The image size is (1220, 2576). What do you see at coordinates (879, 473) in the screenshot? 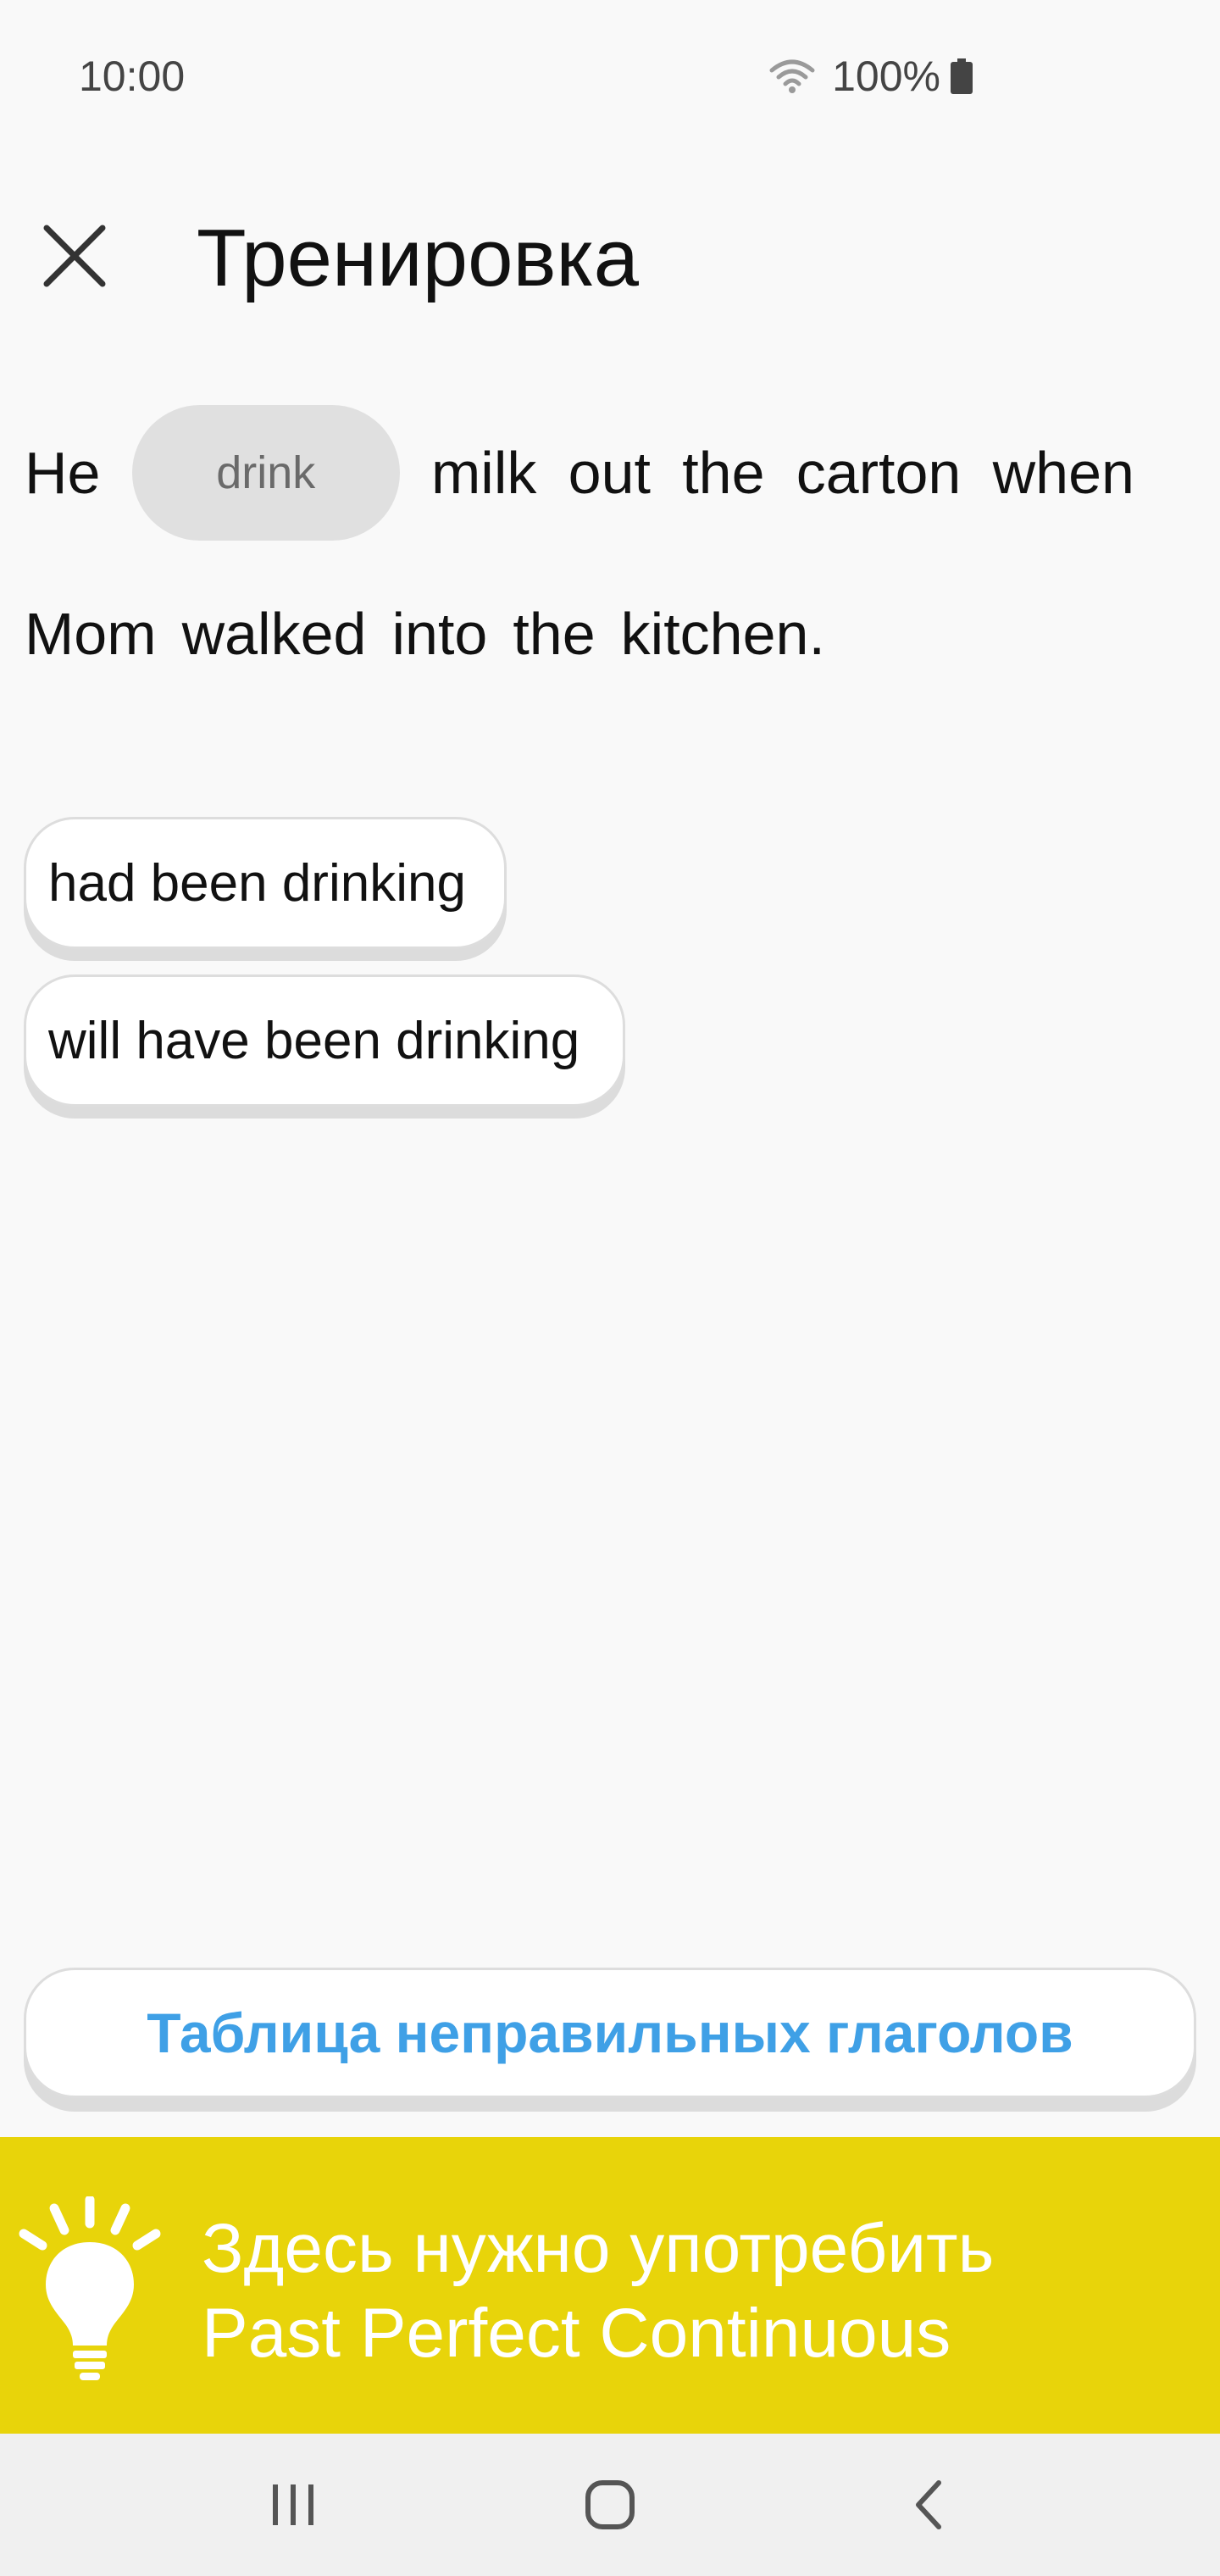
I see `sentence-word: carton` at bounding box center [879, 473].